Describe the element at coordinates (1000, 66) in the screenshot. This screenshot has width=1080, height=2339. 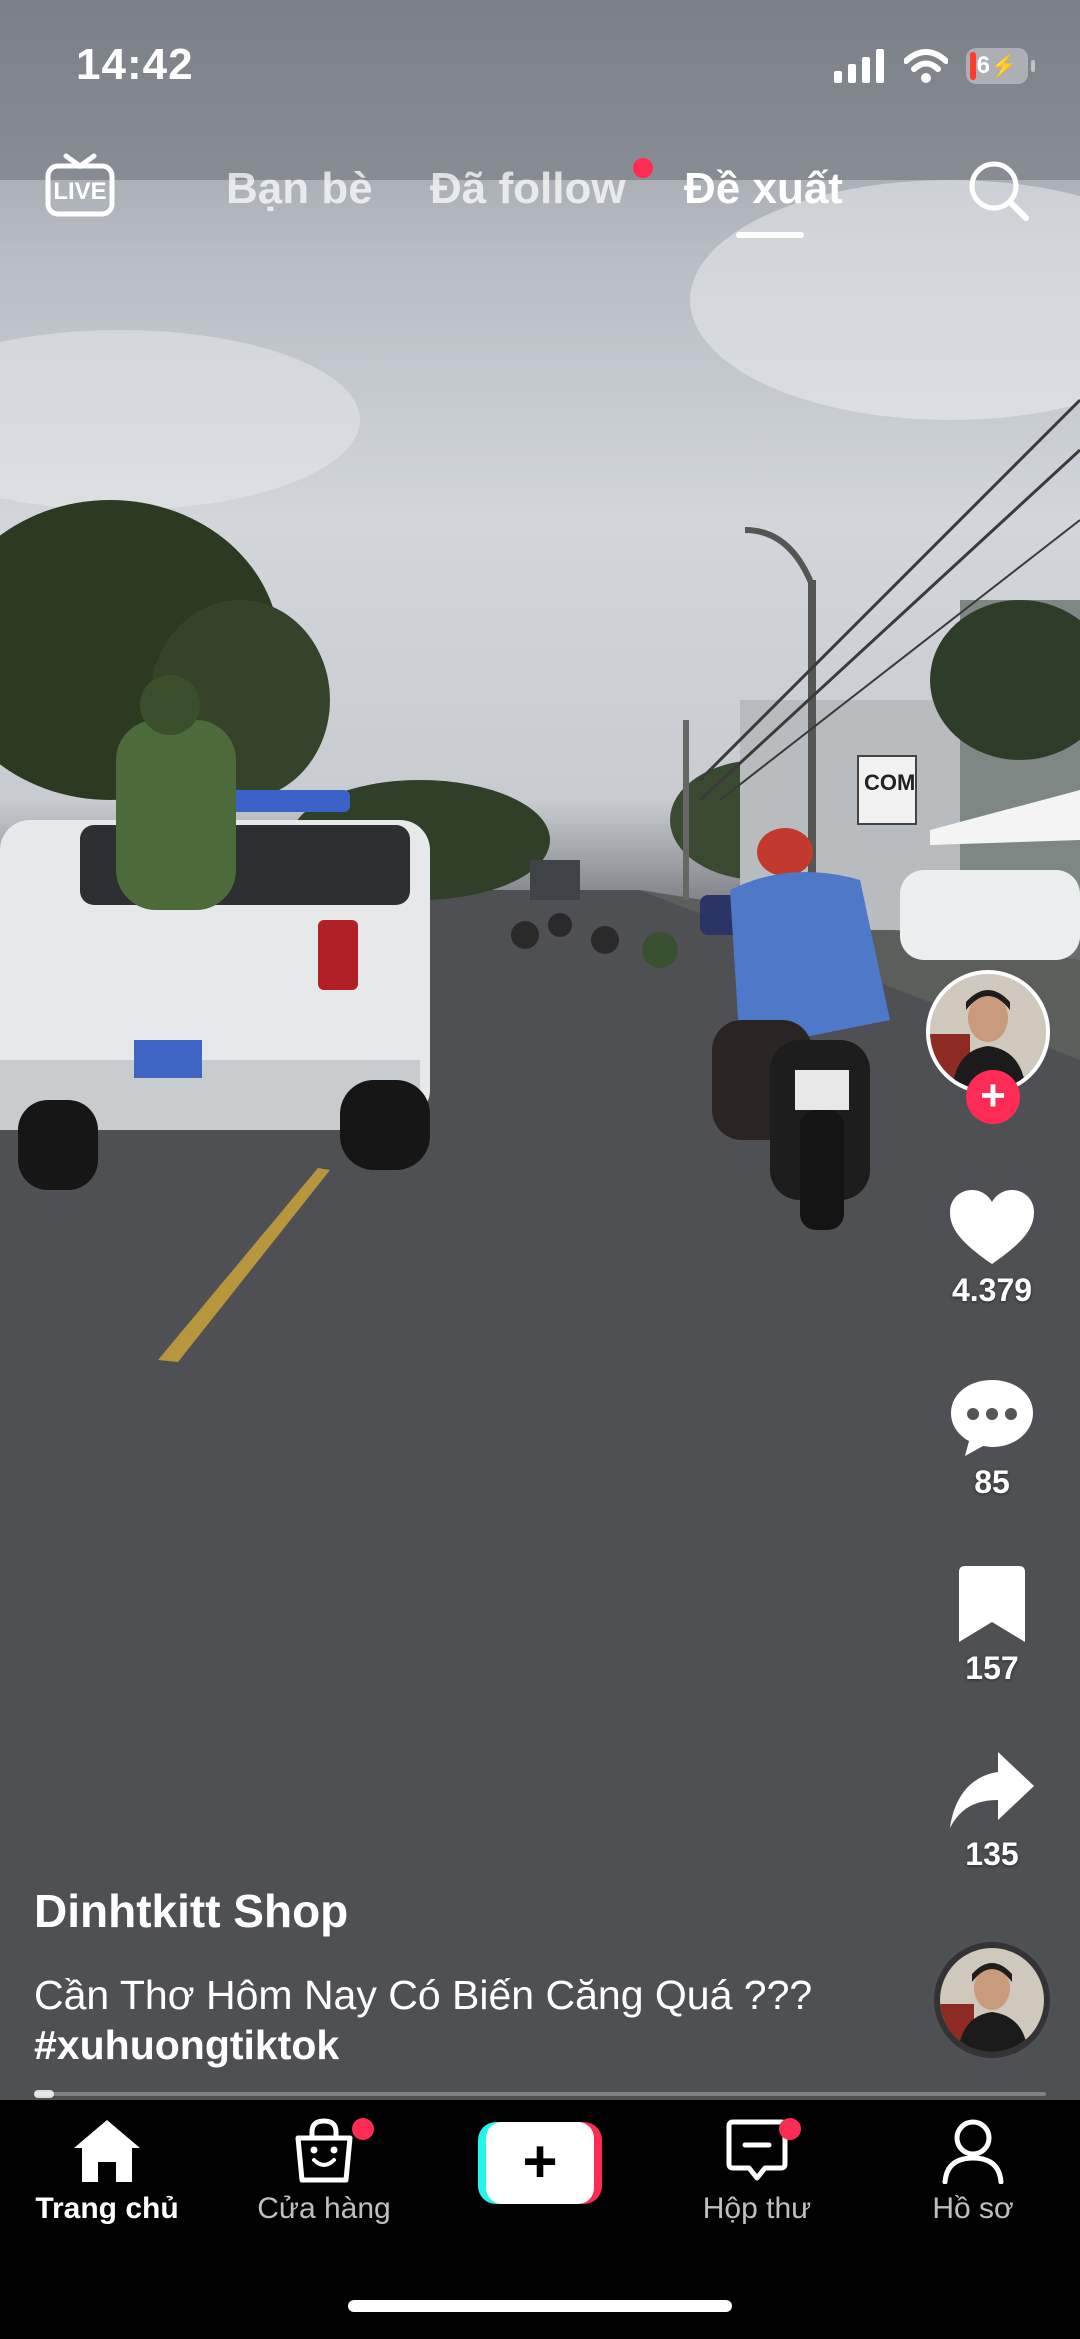
I see `battery-low-charging-icon: 6 ⚡` at that location.